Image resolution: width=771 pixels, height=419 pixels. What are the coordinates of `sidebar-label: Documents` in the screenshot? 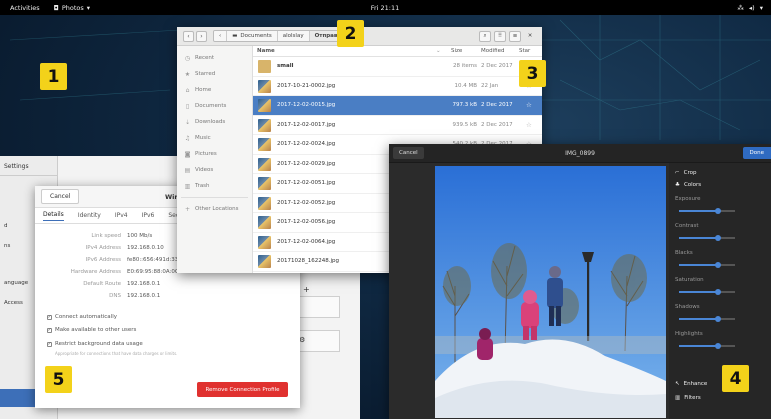 It's located at (211, 106).